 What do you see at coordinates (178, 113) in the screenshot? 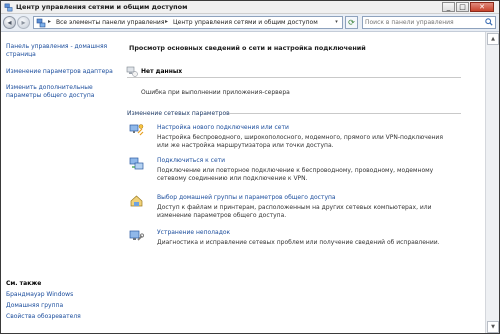
I see `section-heading: Изменение сетевых параметров` at bounding box center [178, 113].